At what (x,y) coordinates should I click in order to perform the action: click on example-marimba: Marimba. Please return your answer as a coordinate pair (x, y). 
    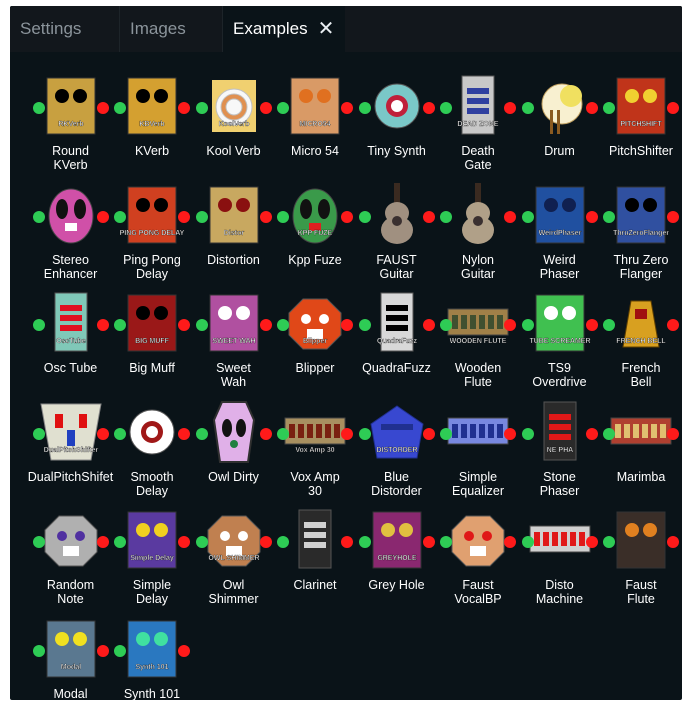
    Looking at the image, I should click on (641, 432).